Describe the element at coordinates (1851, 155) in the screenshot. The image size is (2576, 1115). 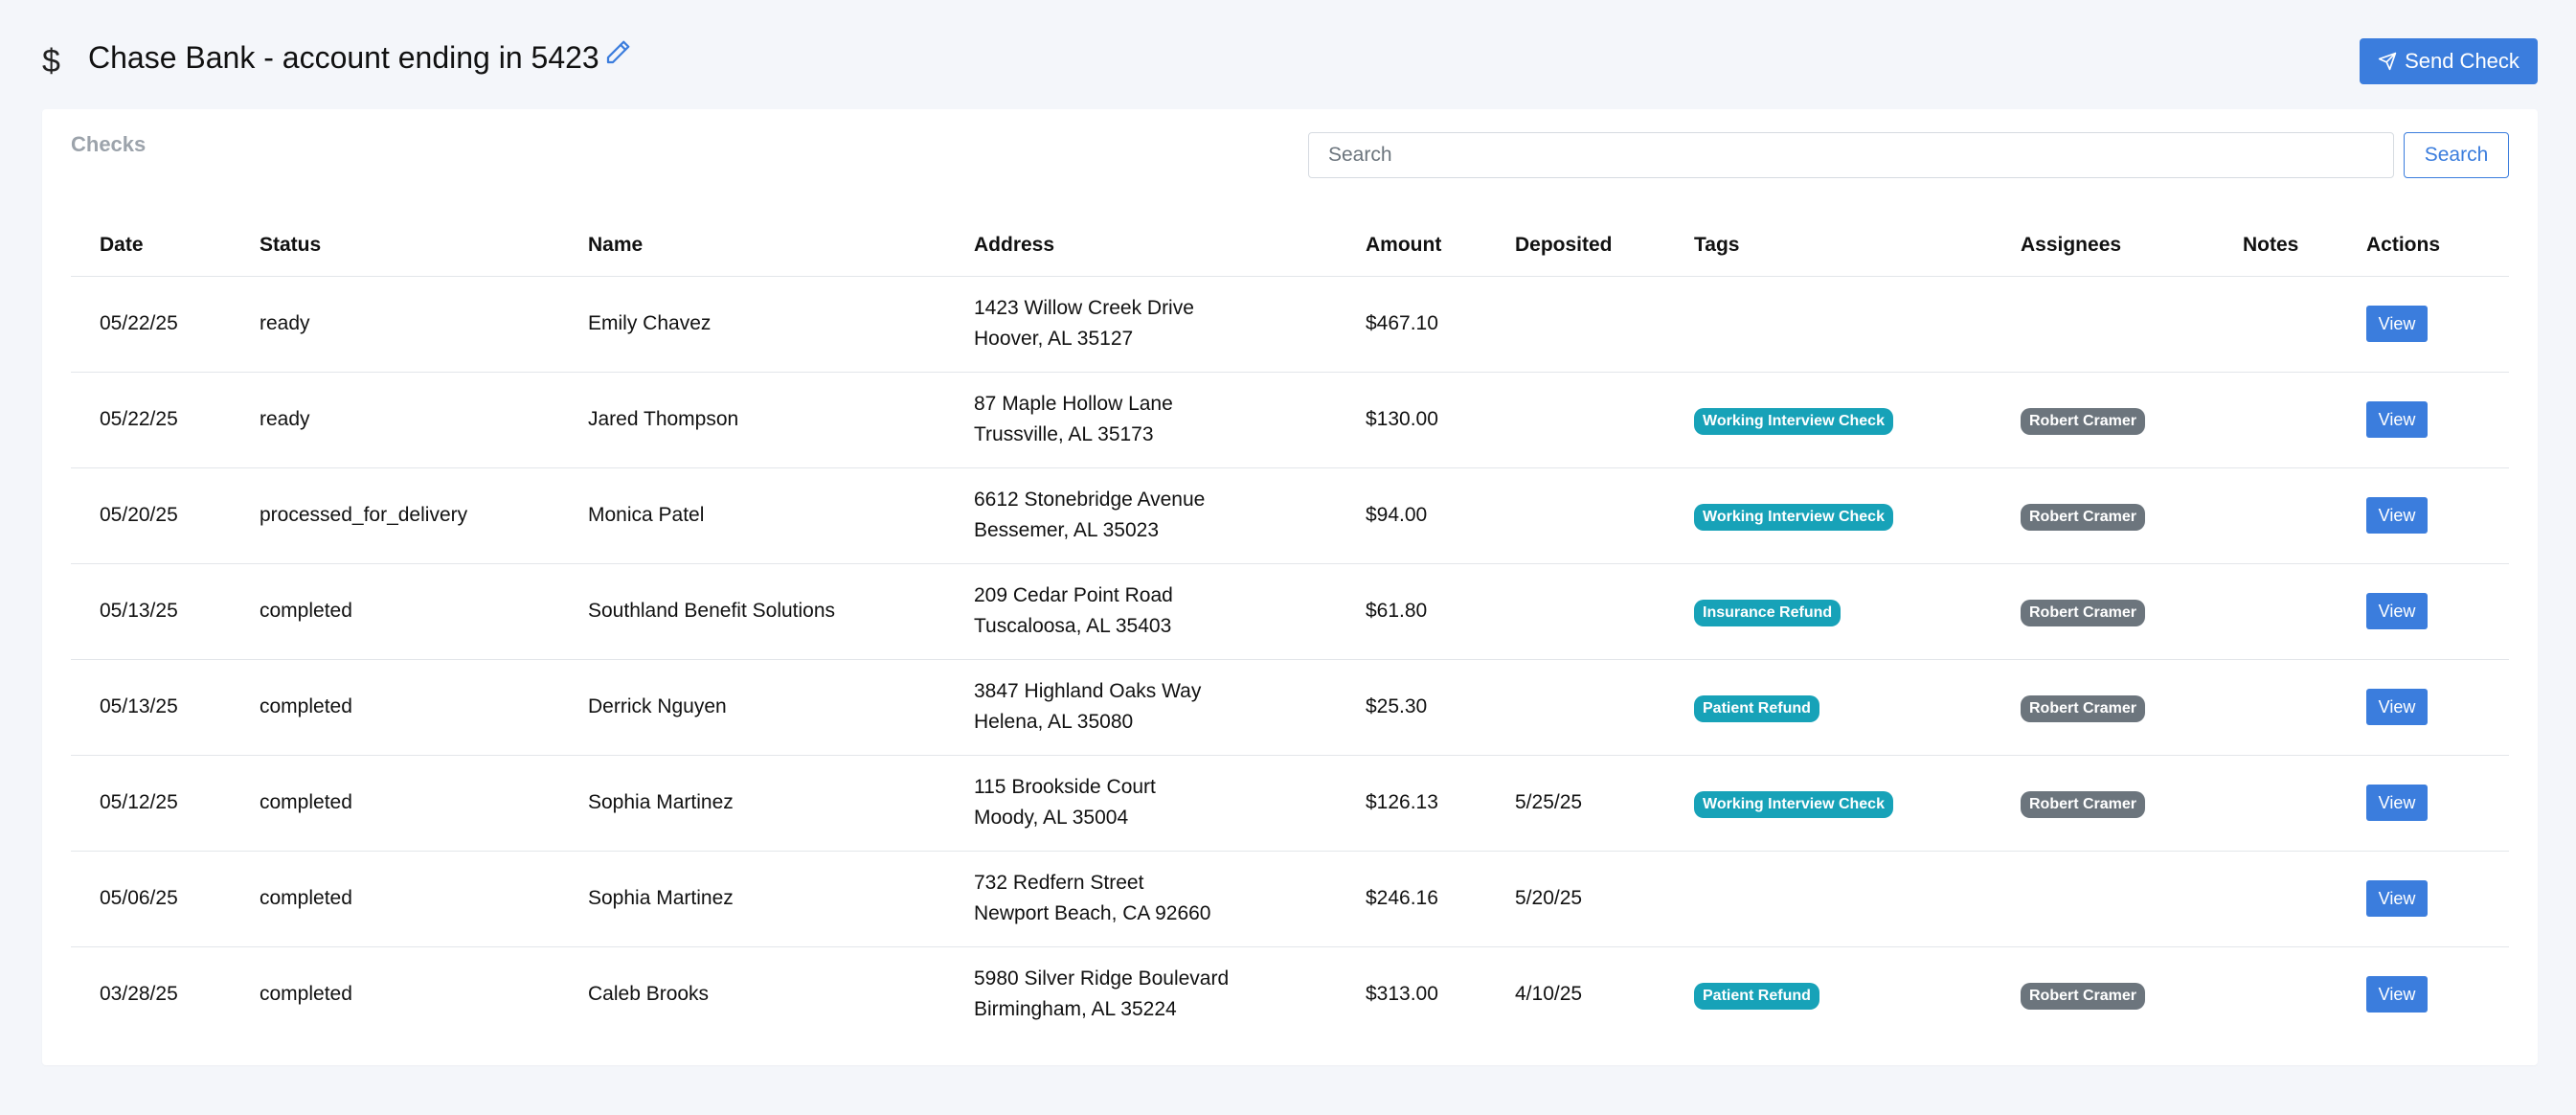
I see `search-input` at that location.